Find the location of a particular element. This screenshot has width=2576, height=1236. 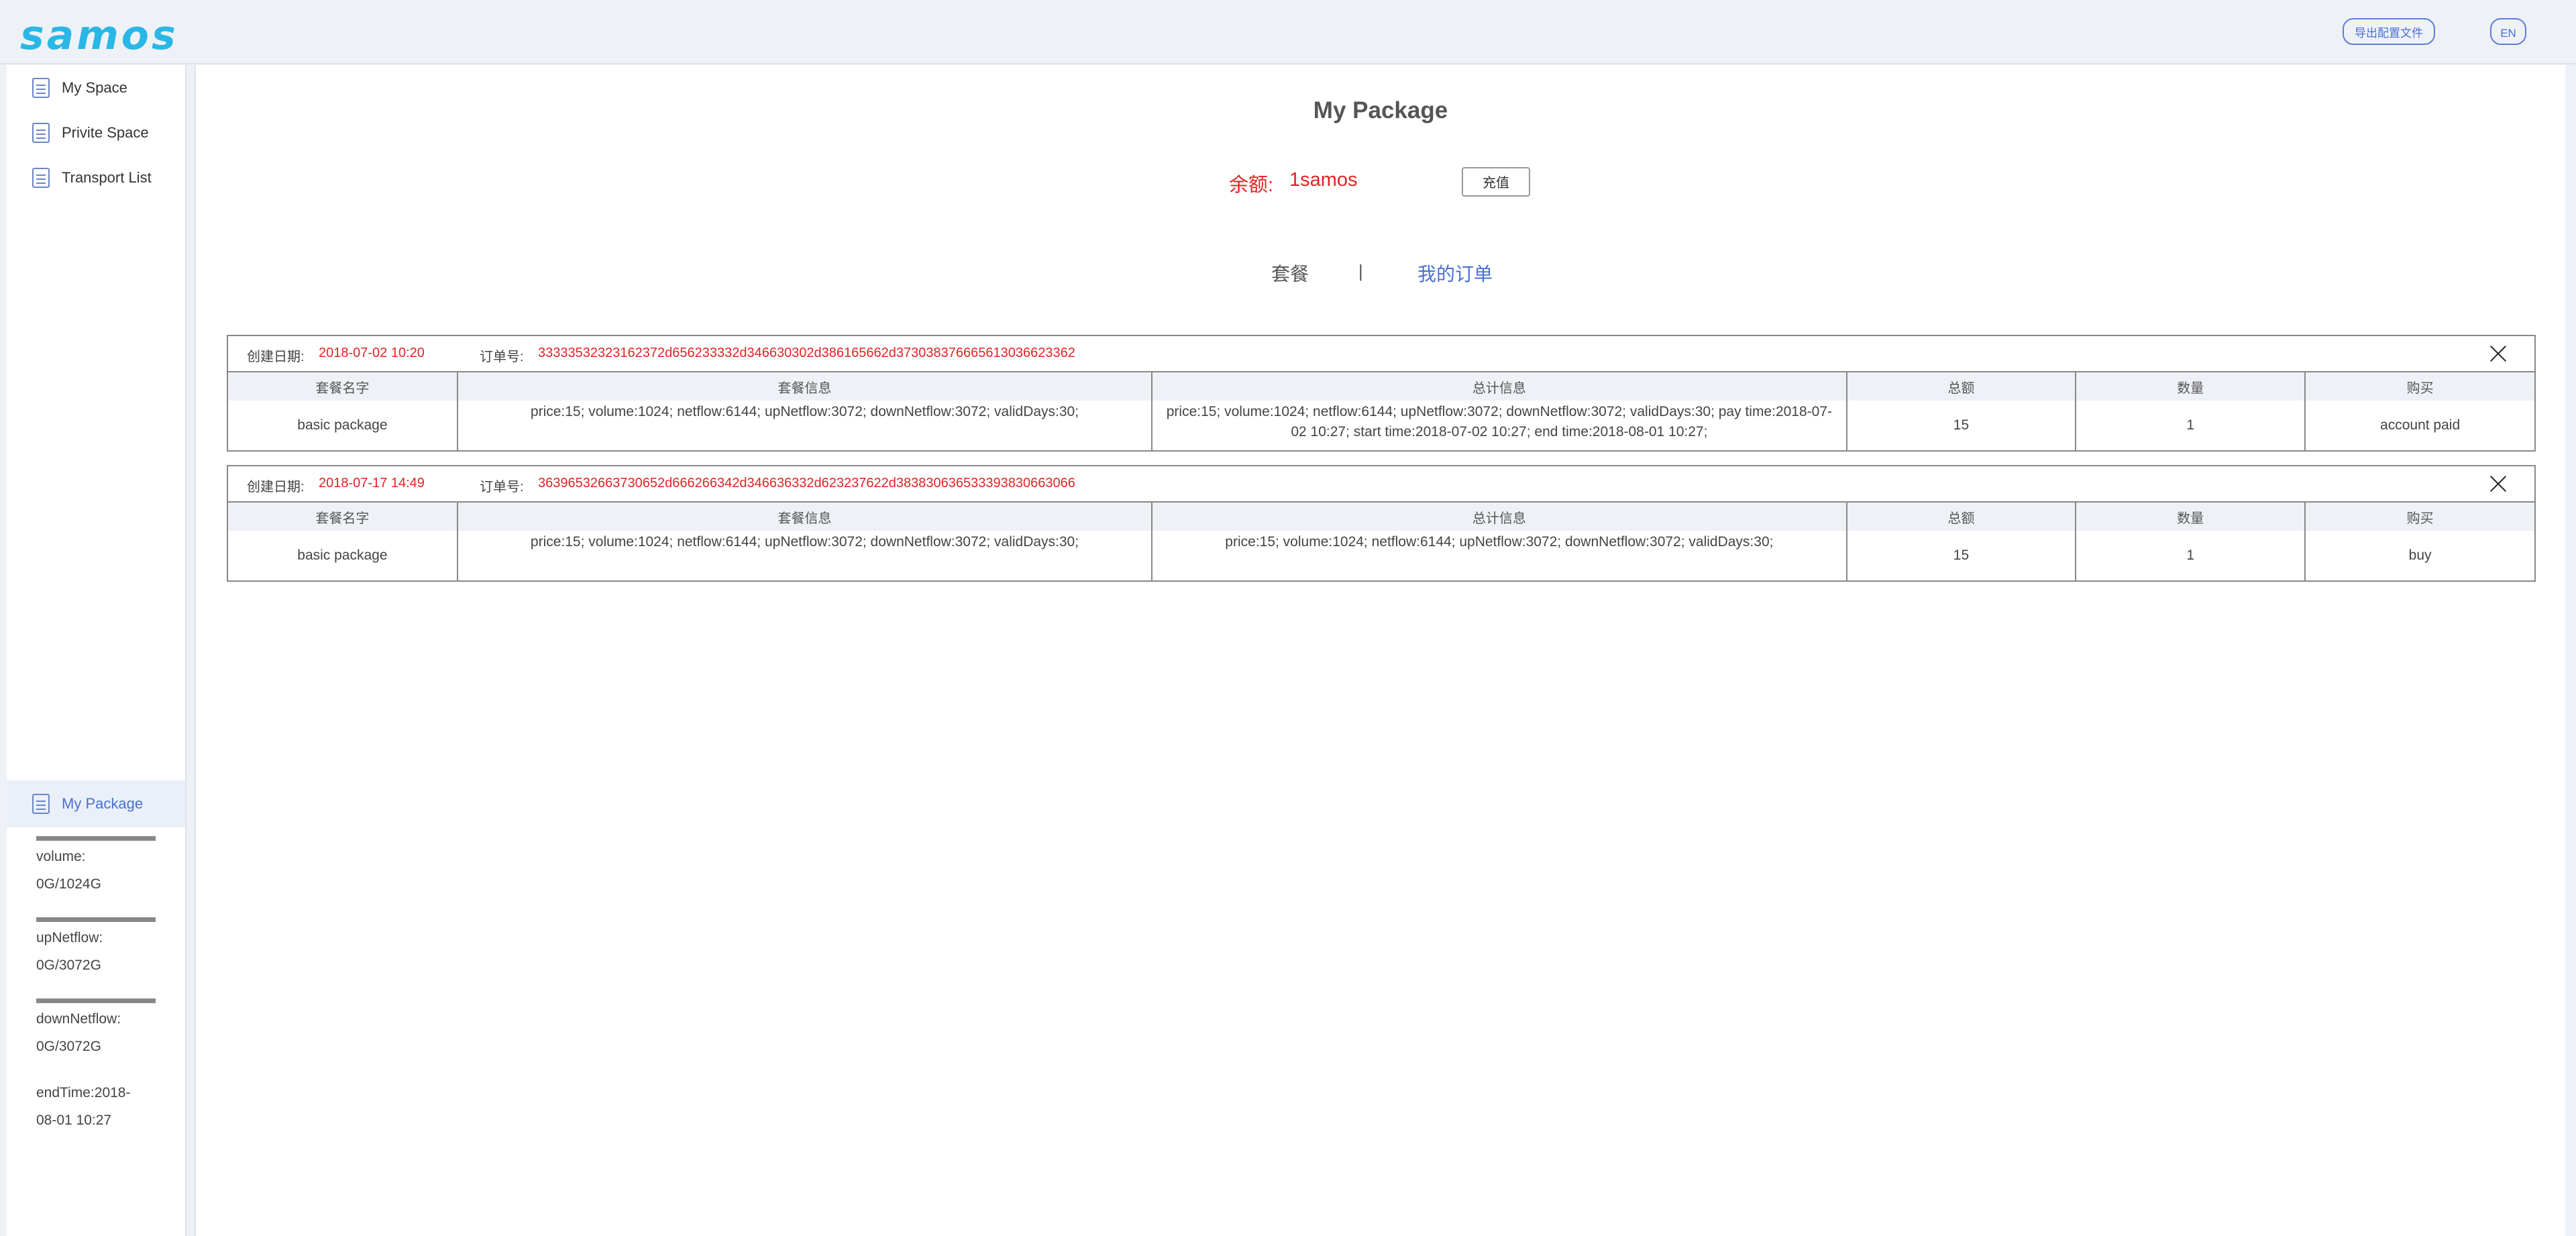

sidebar-item-label: My Space is located at coordinates (94, 87).